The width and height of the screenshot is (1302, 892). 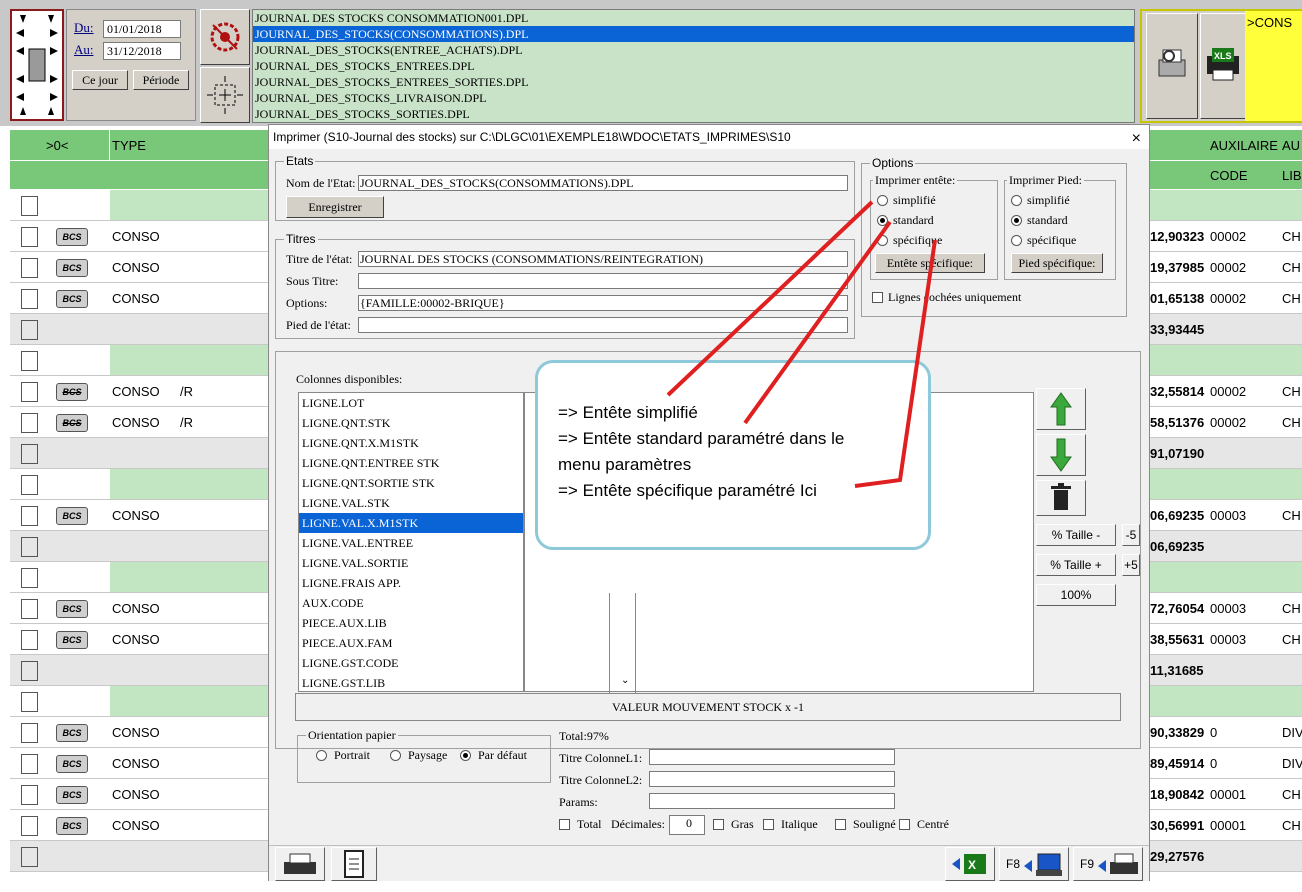 What do you see at coordinates (877, 297) in the screenshot?
I see `lignes-cochees-checkbox` at bounding box center [877, 297].